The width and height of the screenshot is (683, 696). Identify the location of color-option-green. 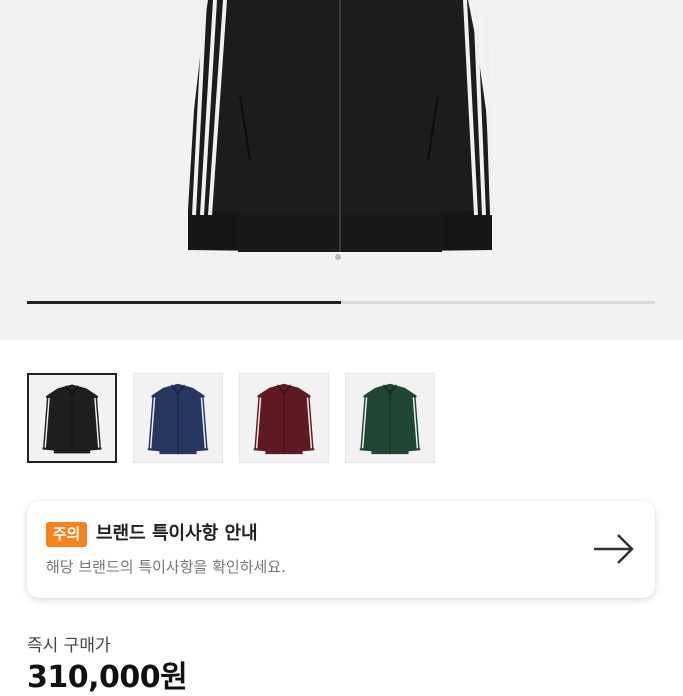
(390, 418).